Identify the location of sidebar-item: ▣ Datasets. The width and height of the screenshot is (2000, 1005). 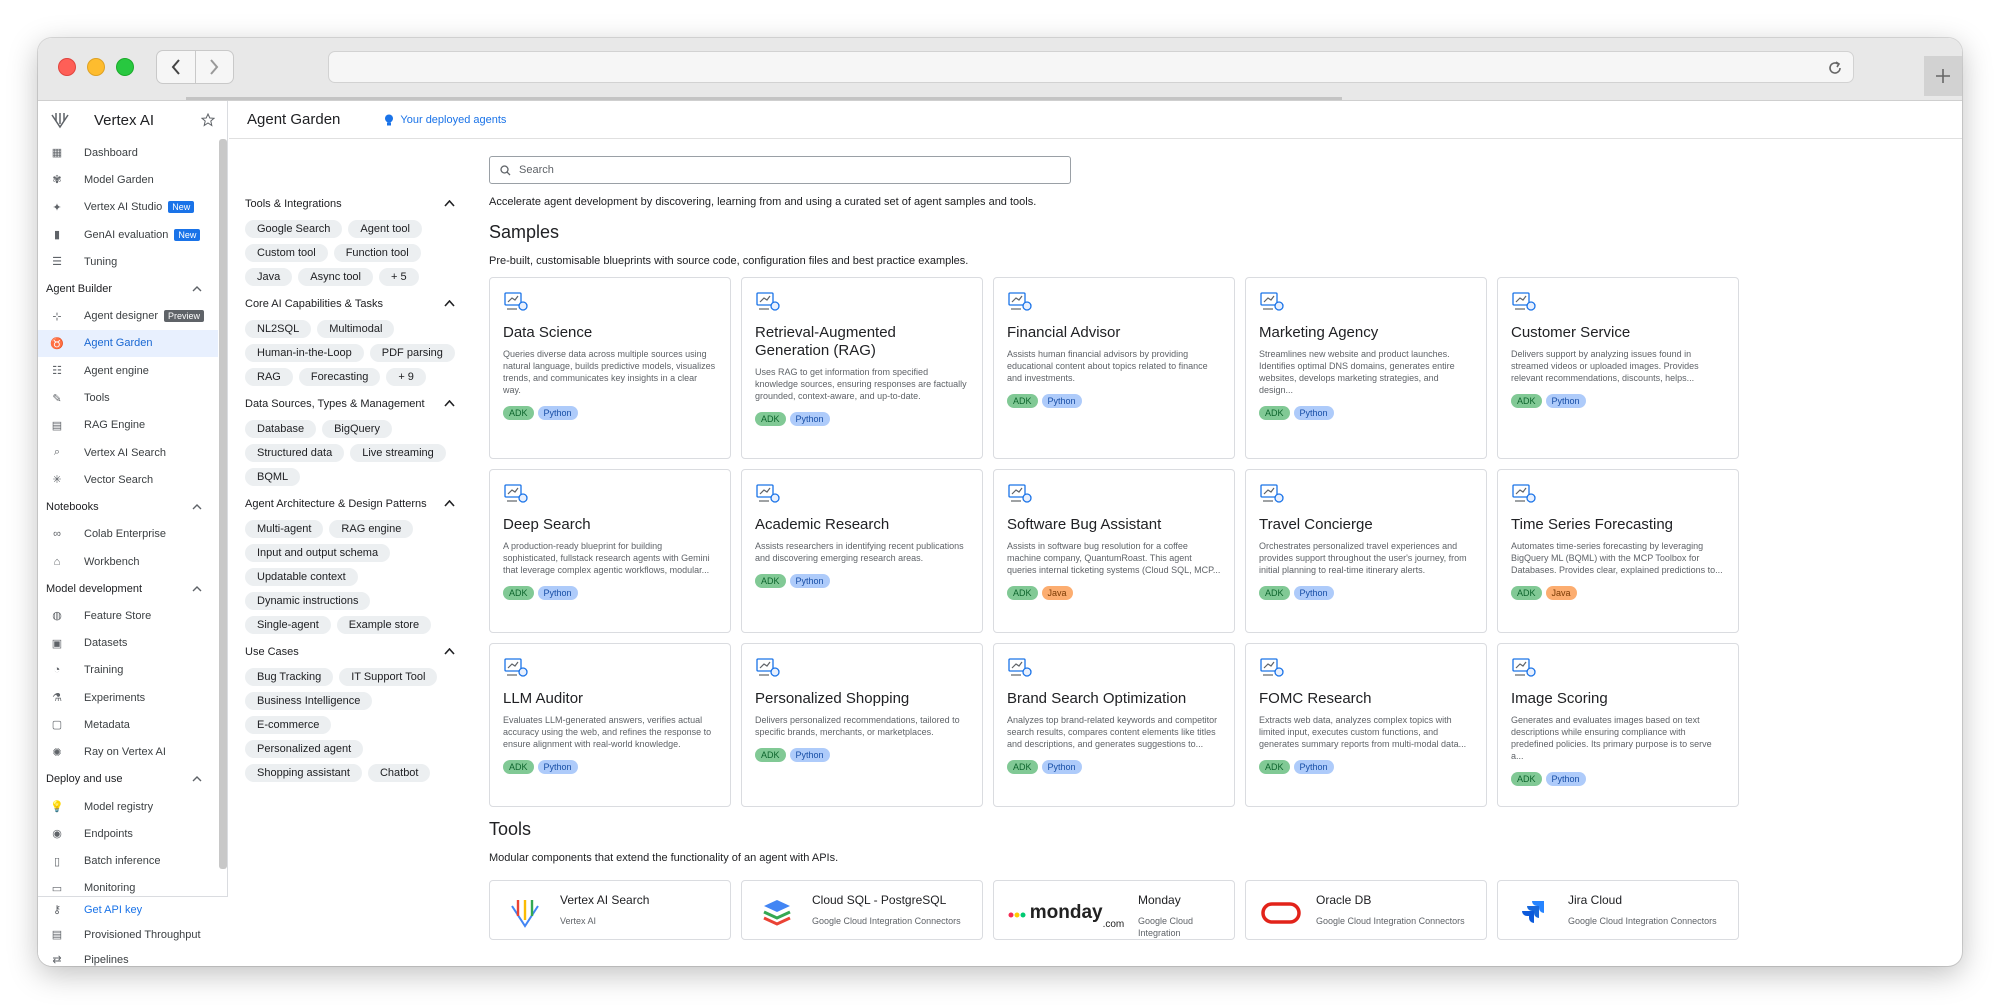
(128, 642).